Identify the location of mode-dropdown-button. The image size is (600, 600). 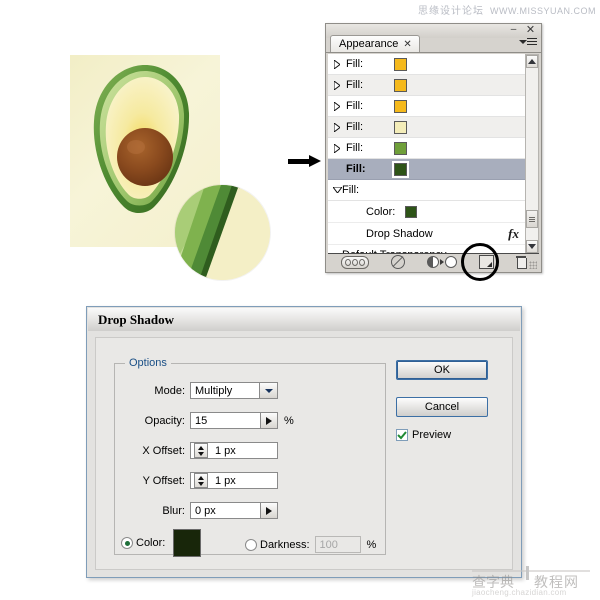
(268, 390).